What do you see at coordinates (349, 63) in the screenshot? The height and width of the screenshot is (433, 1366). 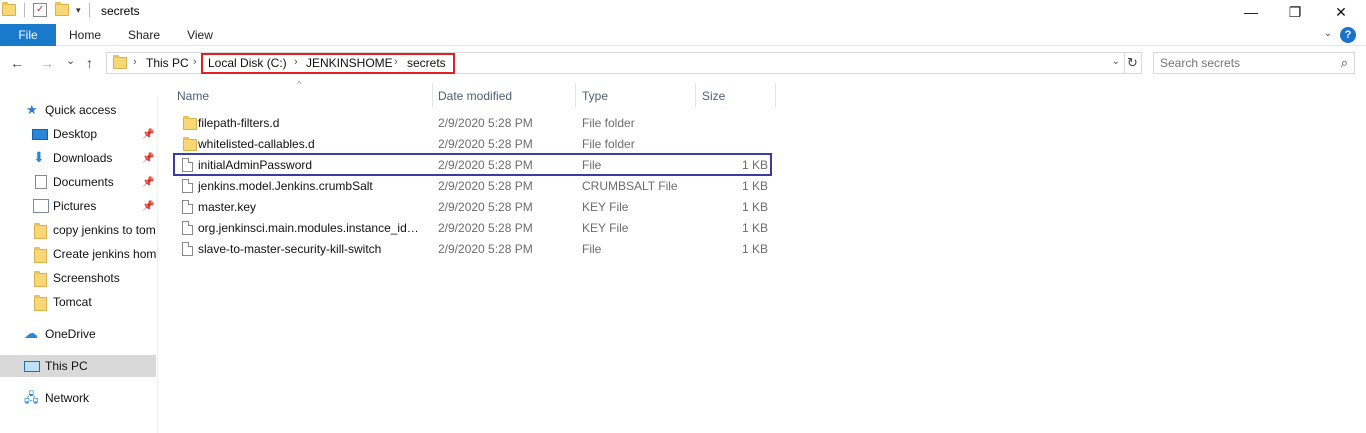 I see `breadcrumb-jenkinshome: JENKINSHOME` at bounding box center [349, 63].